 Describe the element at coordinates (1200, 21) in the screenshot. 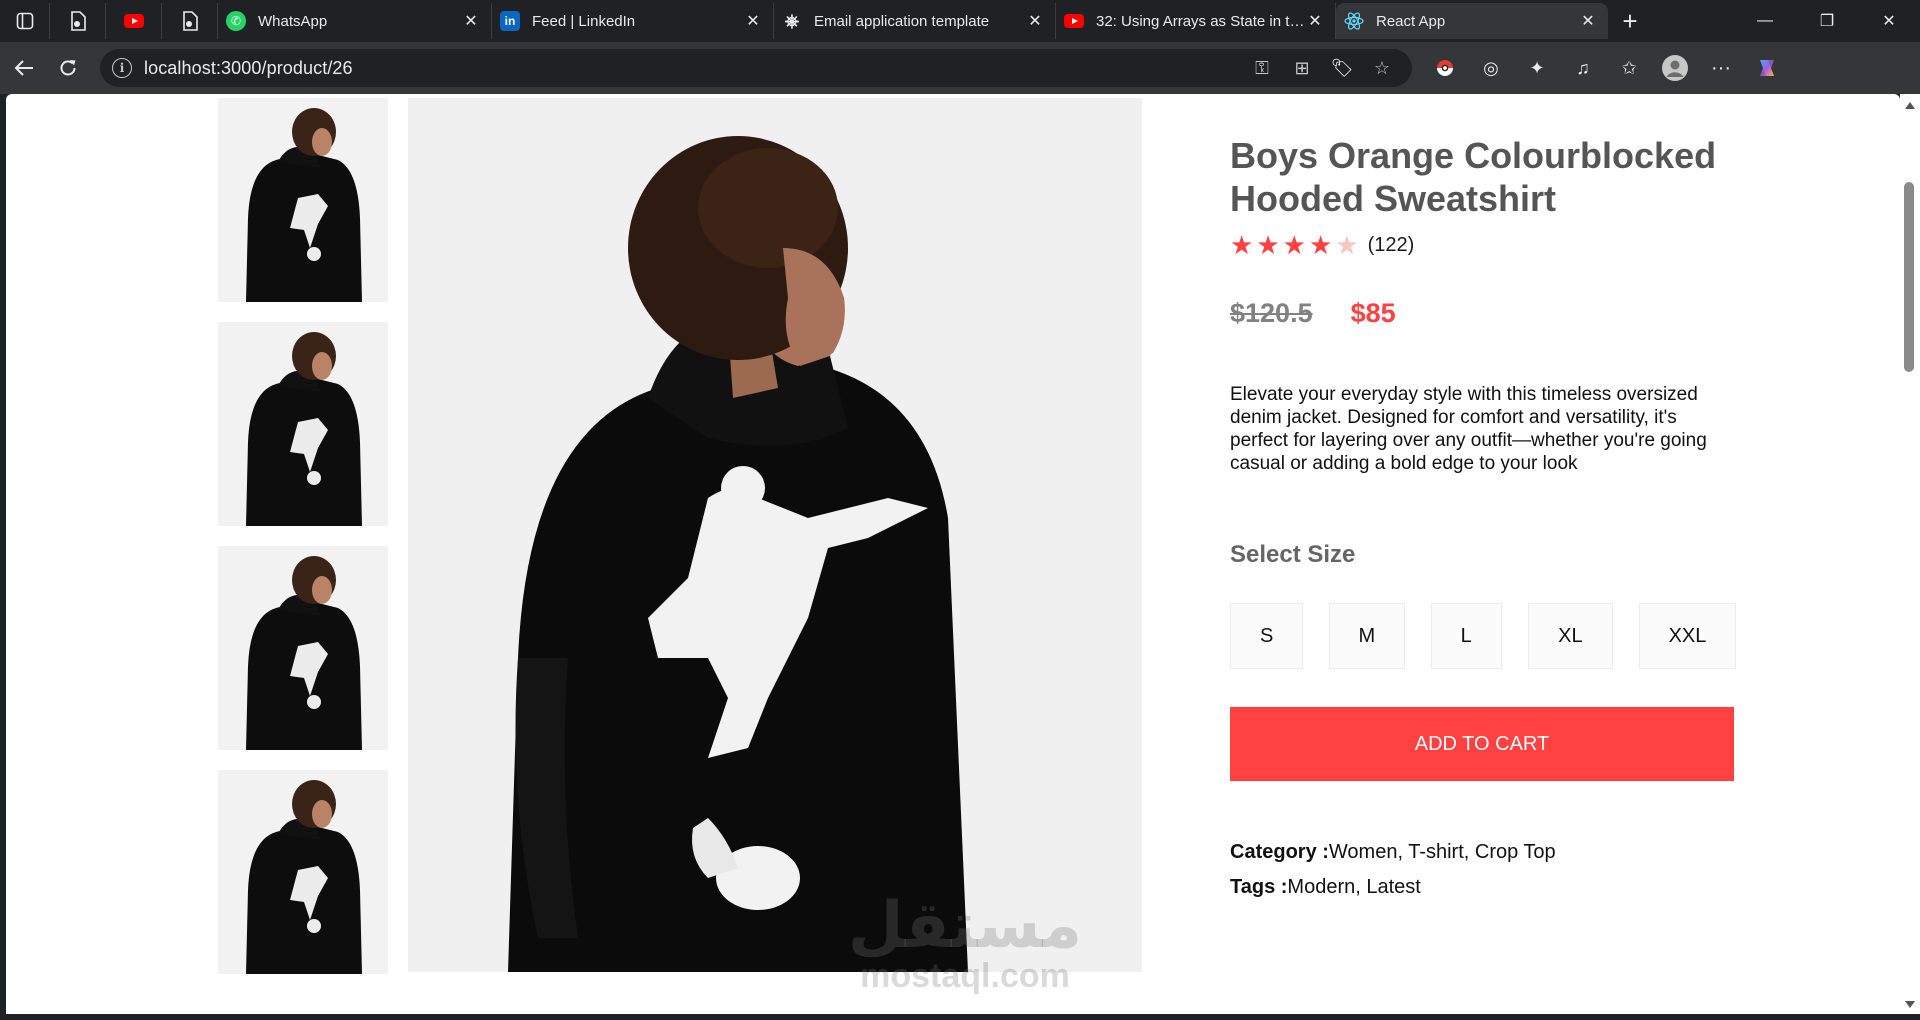

I see `tab-title: 32: Using Arrays as State in the` at that location.